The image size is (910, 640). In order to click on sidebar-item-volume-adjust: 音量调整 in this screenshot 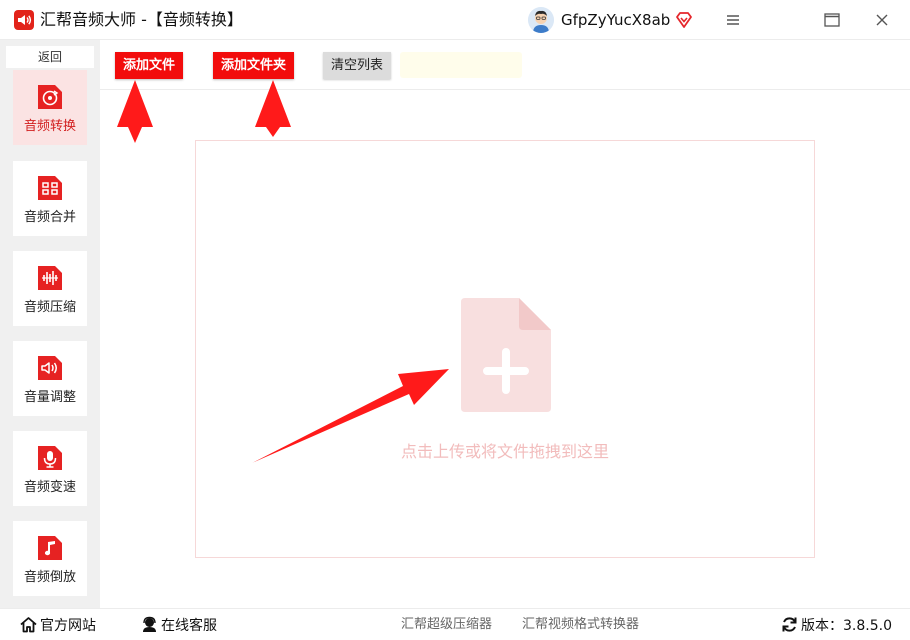, I will do `click(50, 378)`.